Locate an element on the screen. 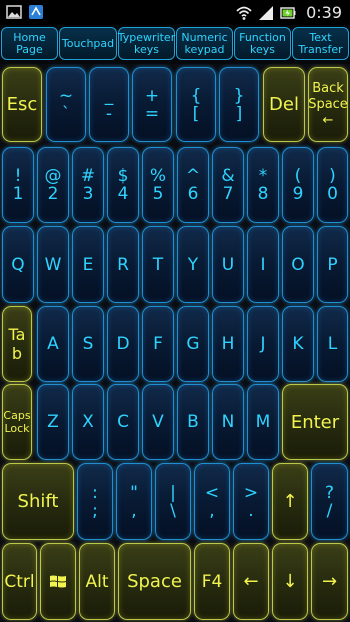 The width and height of the screenshot is (350, 622). key-label-top: { is located at coordinates (196, 95).